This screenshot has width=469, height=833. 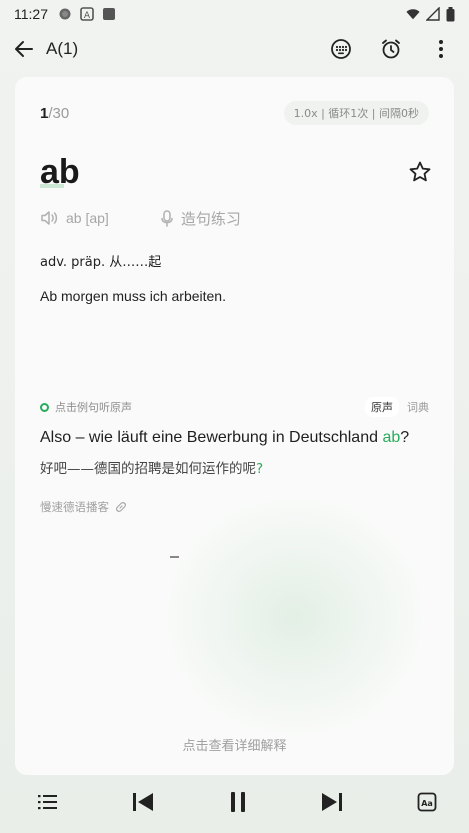 I want to click on headword: ab, so click(x=60, y=171).